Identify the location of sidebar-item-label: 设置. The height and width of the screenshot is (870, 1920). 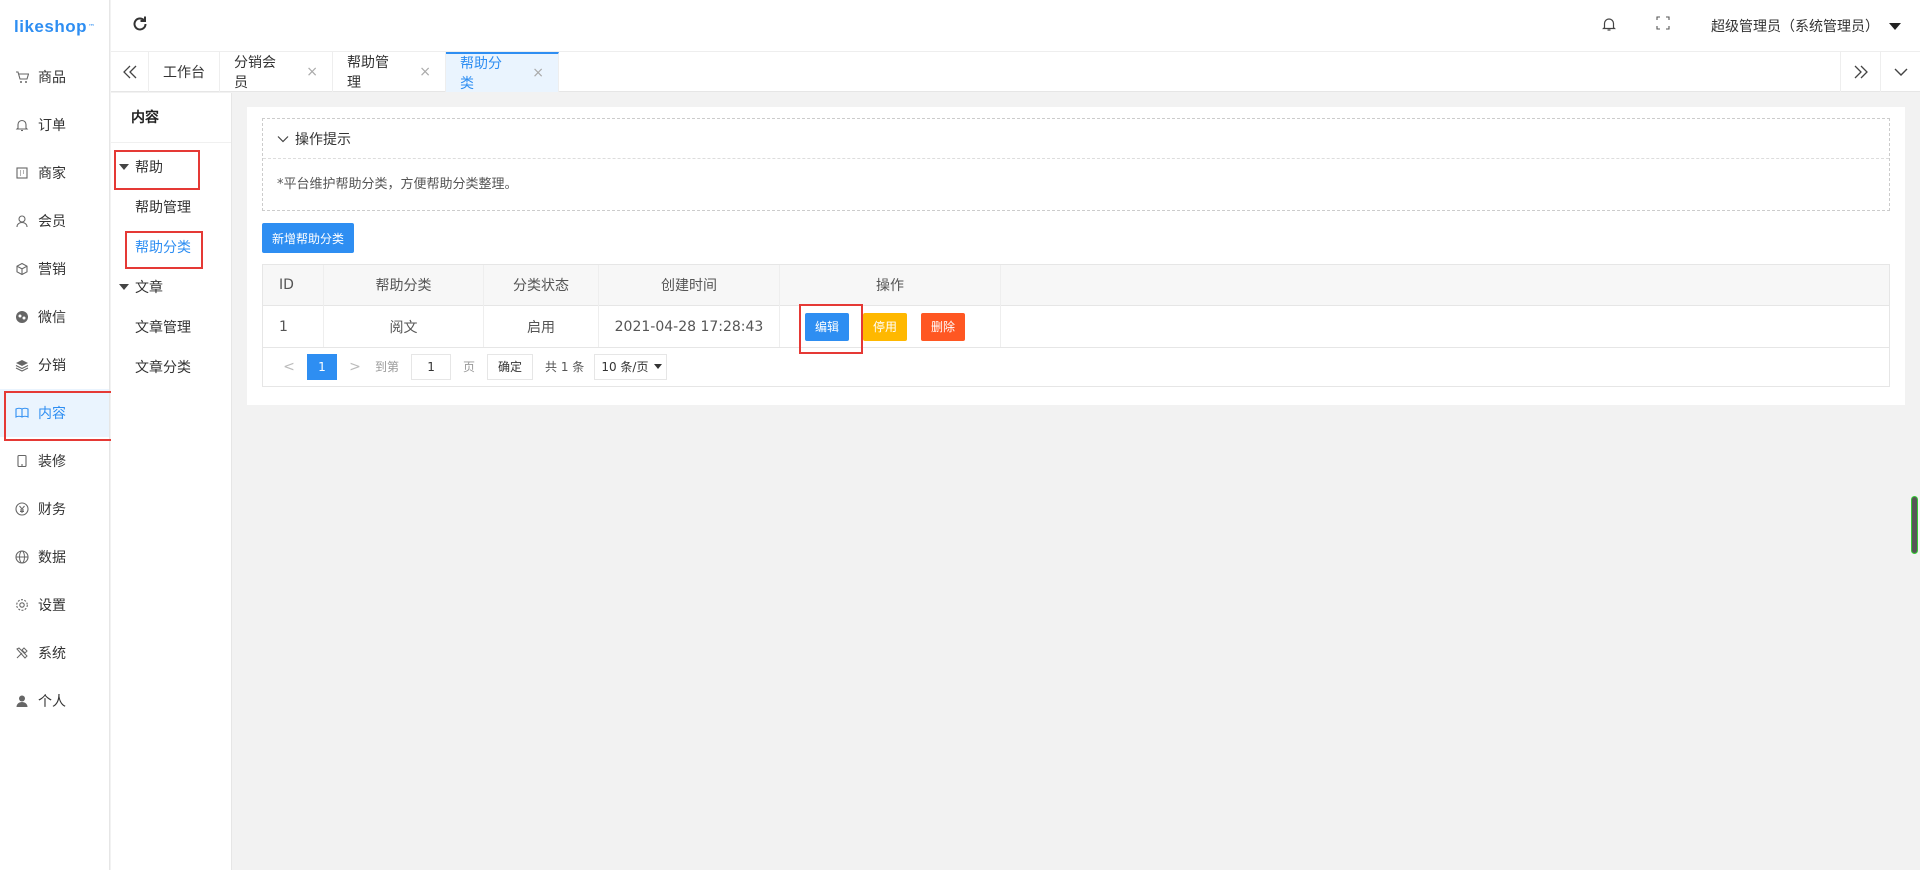
(52, 606).